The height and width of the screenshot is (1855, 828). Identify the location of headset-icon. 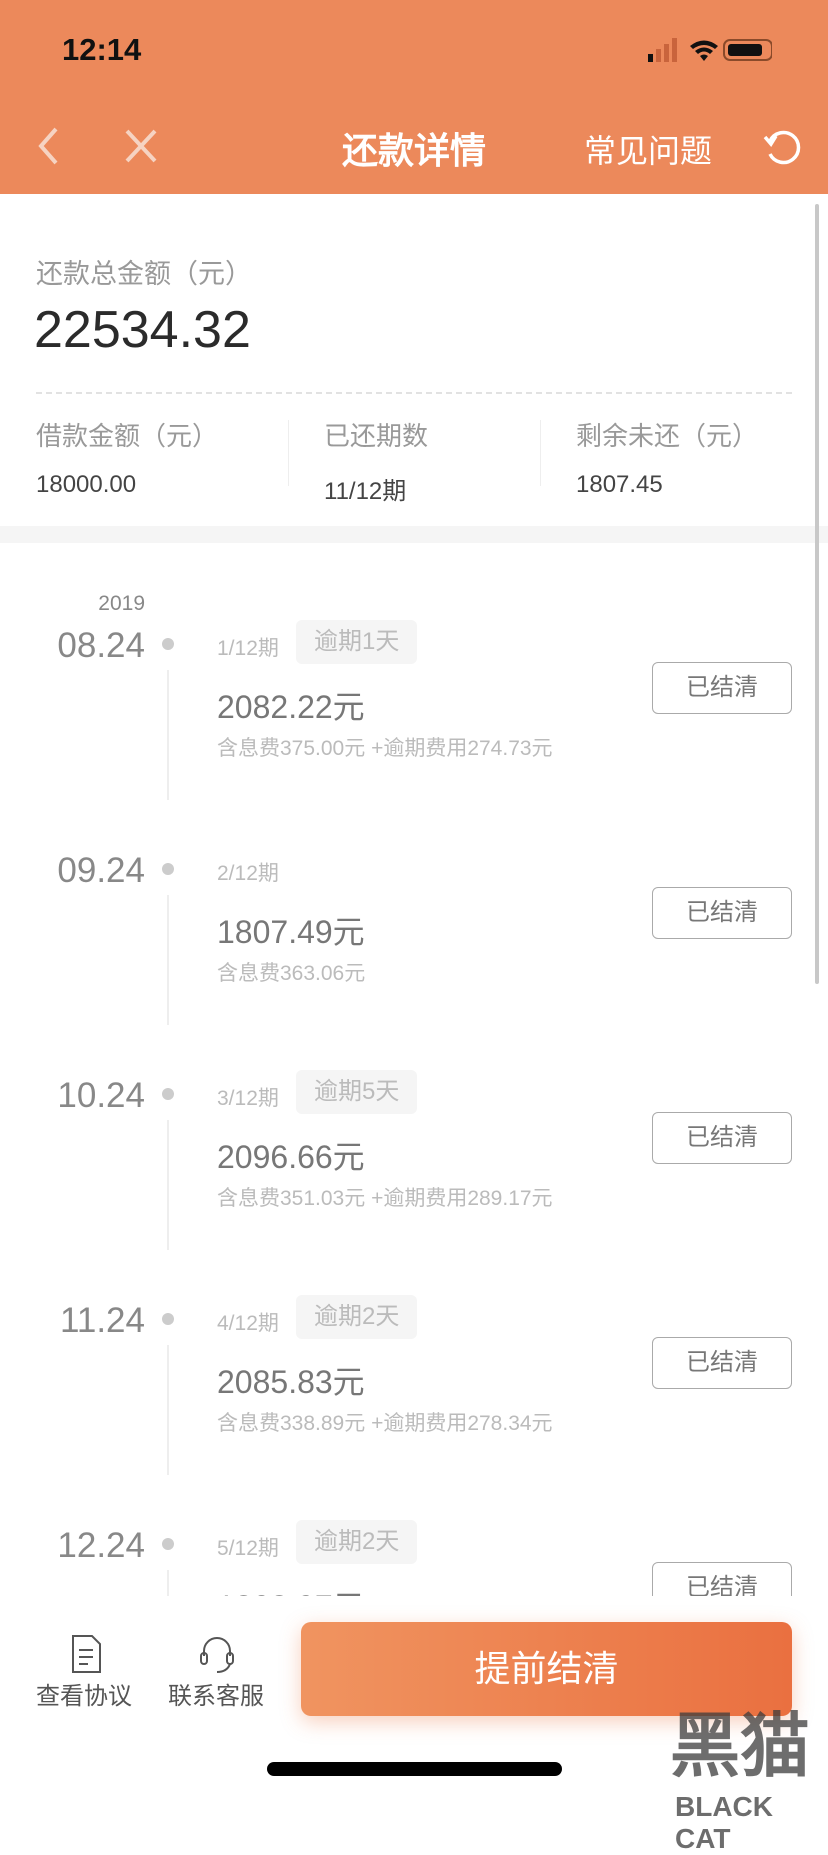
(217, 1654).